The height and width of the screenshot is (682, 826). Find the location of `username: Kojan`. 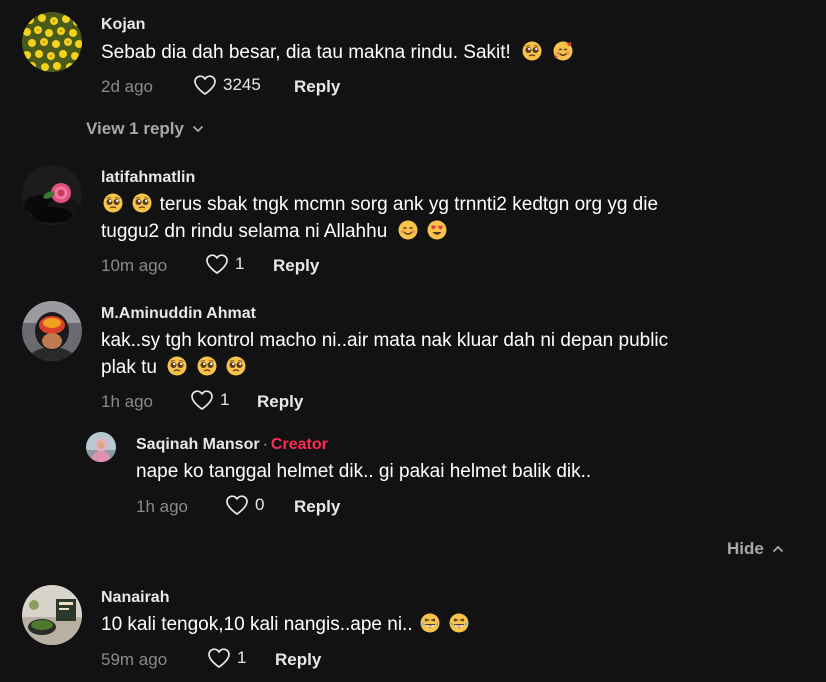

username: Kojan is located at coordinates (123, 25).